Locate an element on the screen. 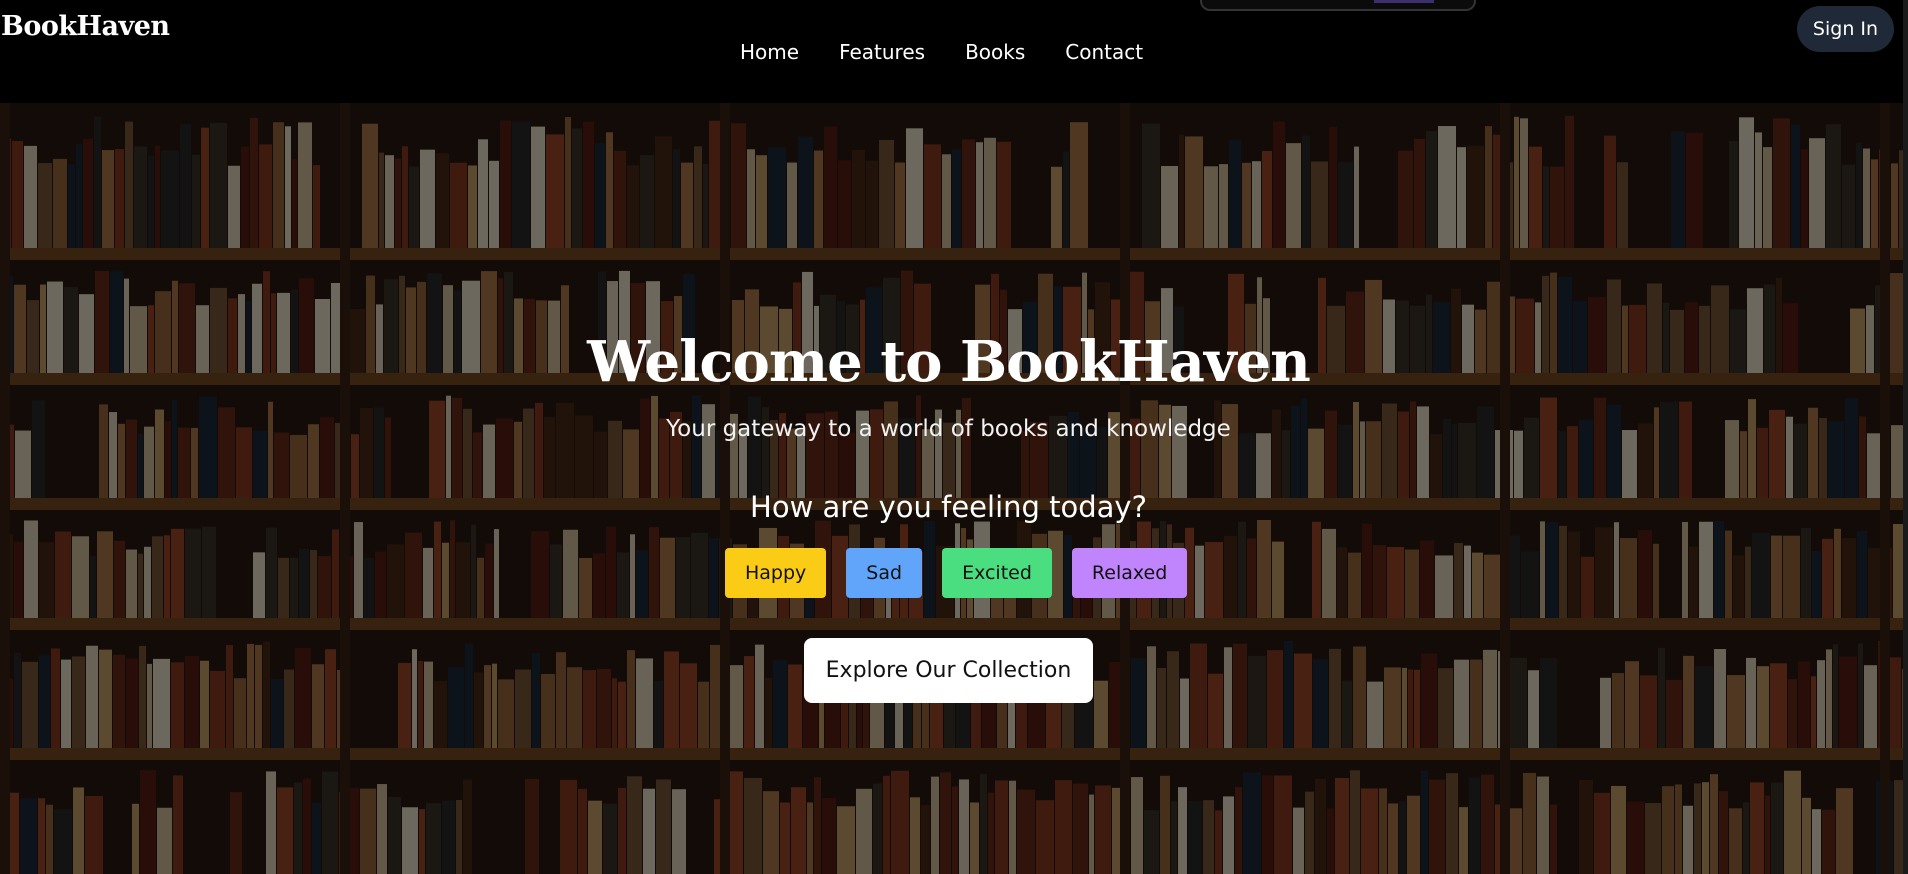 The height and width of the screenshot is (874, 1908). mood-happy-button: Happy is located at coordinates (776, 573).